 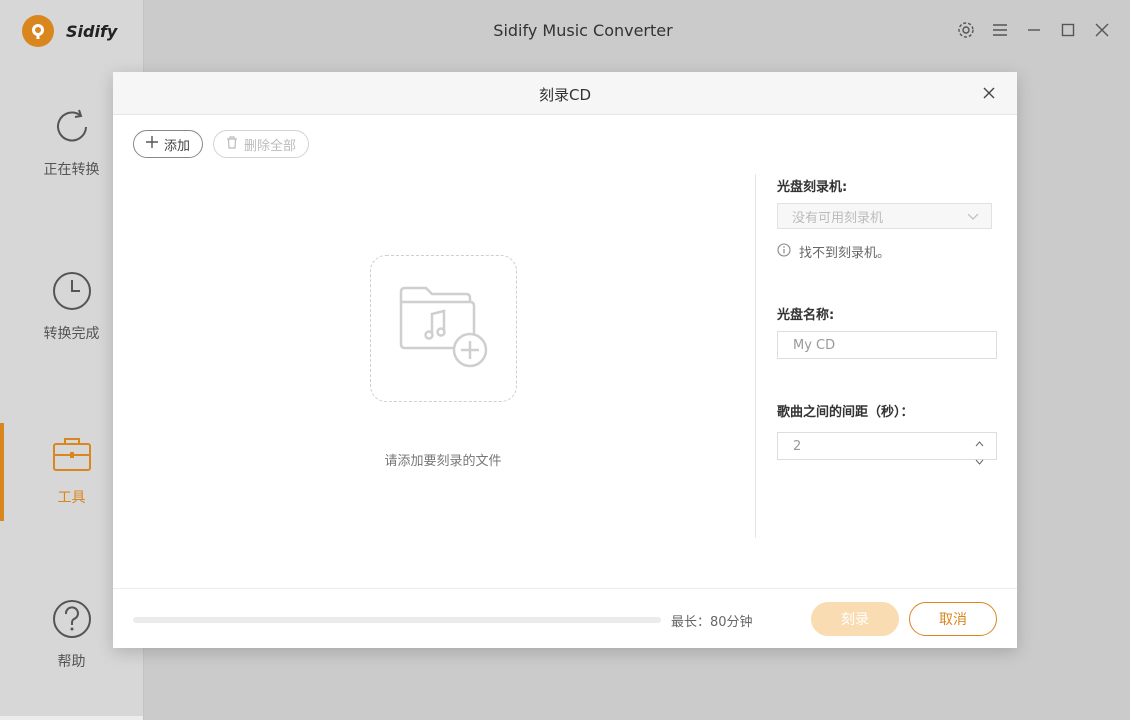 I want to click on menu-icon, so click(x=1000, y=30).